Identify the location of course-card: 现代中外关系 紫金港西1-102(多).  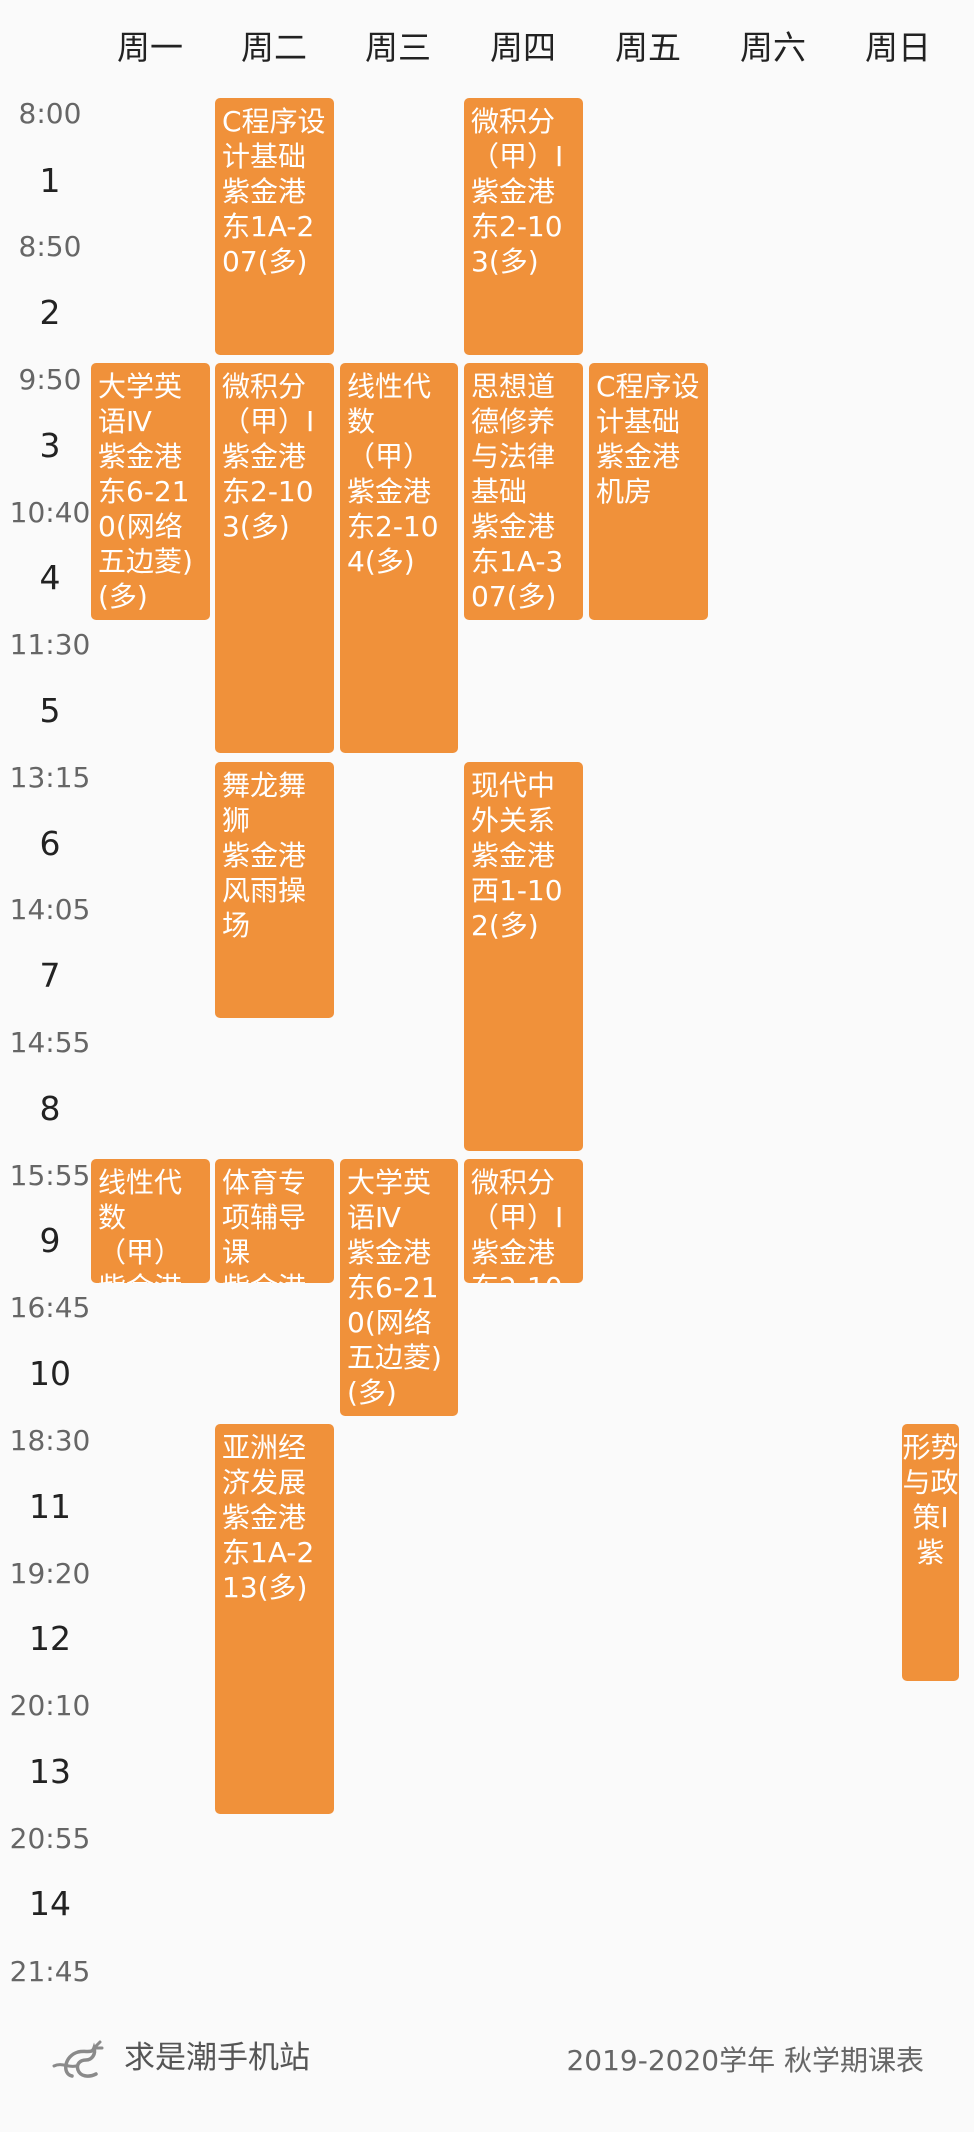
(523, 956).